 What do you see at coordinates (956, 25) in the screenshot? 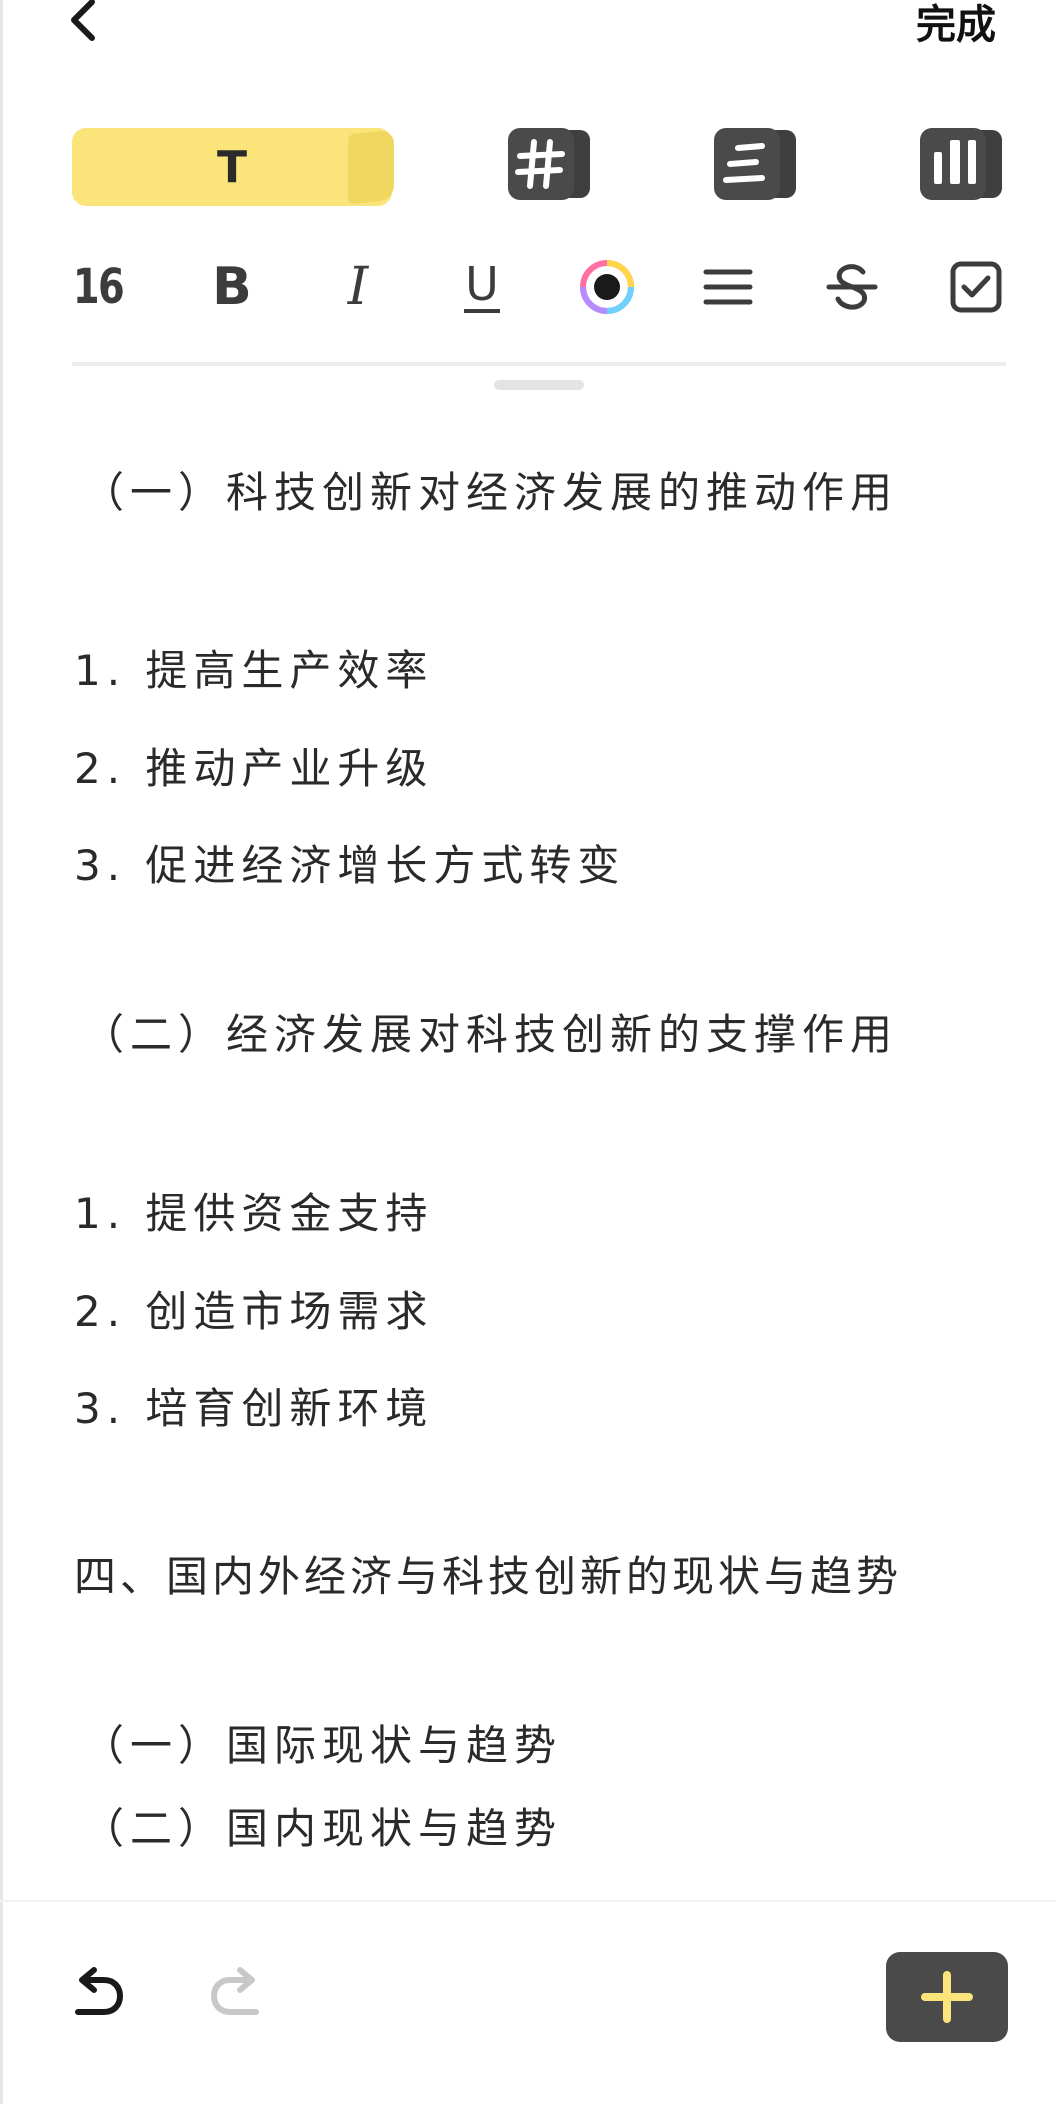
I see `done-button: 完成` at bounding box center [956, 25].